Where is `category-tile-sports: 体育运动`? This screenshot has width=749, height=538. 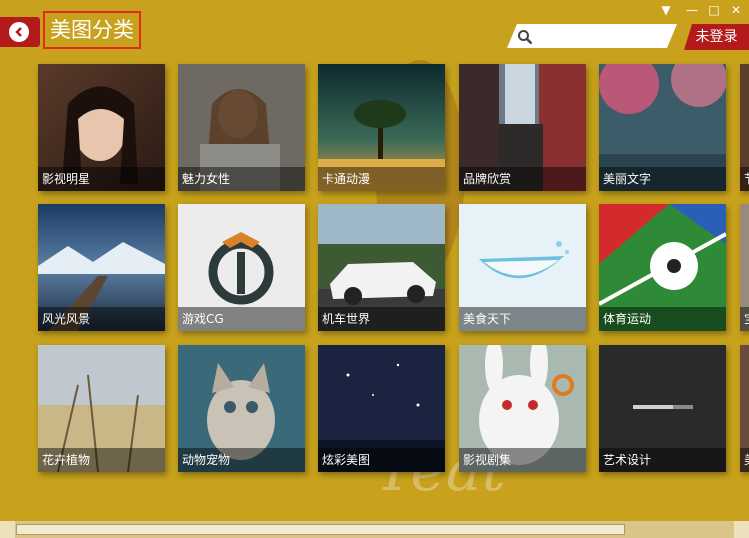
category-tile-sports: 体育运动 is located at coordinates (662, 267).